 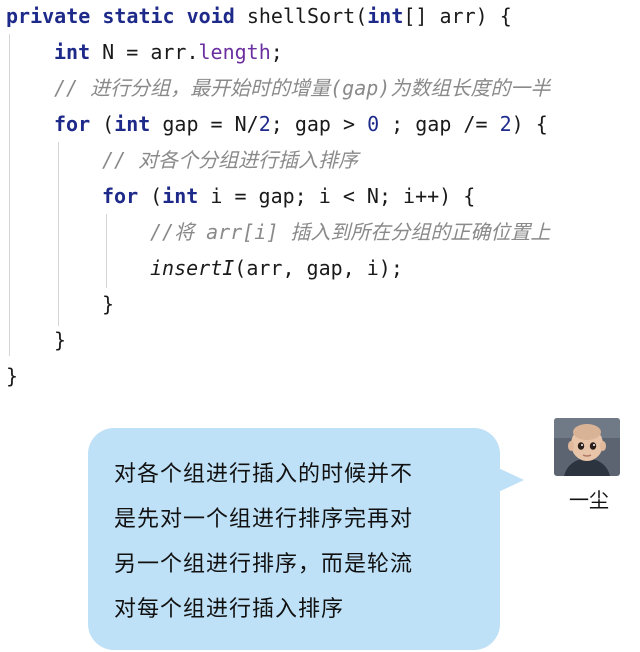 I want to click on bubble-line: 另一个组进行排序，而是轮流, so click(x=264, y=564).